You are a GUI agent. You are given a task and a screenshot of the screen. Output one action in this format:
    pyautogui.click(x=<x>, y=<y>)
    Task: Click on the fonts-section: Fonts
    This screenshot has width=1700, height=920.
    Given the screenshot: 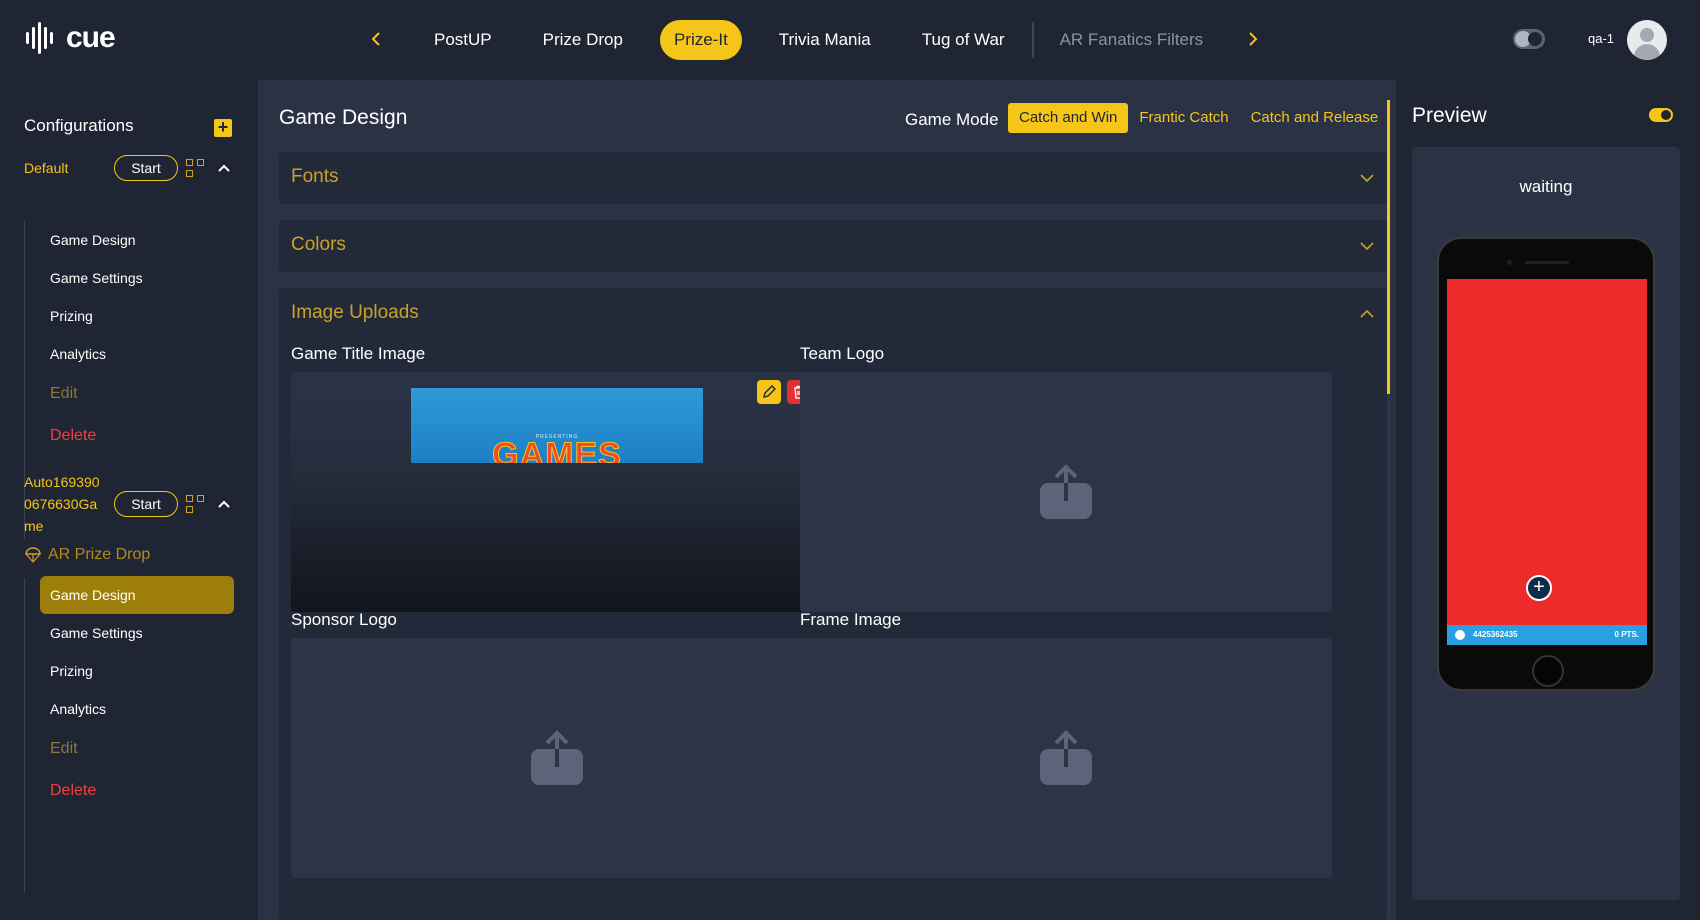 What is the action you would take?
    pyautogui.click(x=833, y=178)
    